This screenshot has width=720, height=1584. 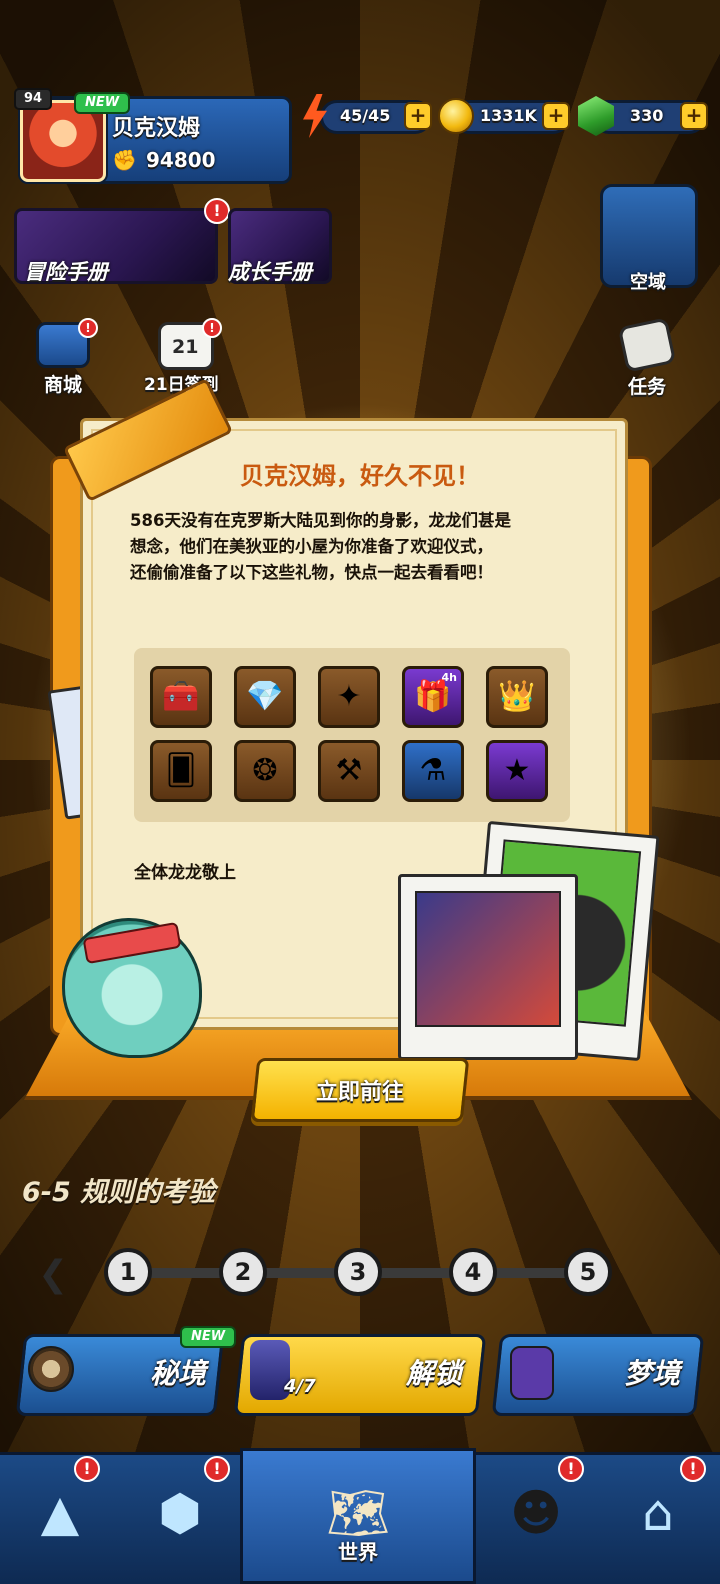 What do you see at coordinates (658, 1513) in the screenshot?
I see `guild-house-icon: ⌂` at bounding box center [658, 1513].